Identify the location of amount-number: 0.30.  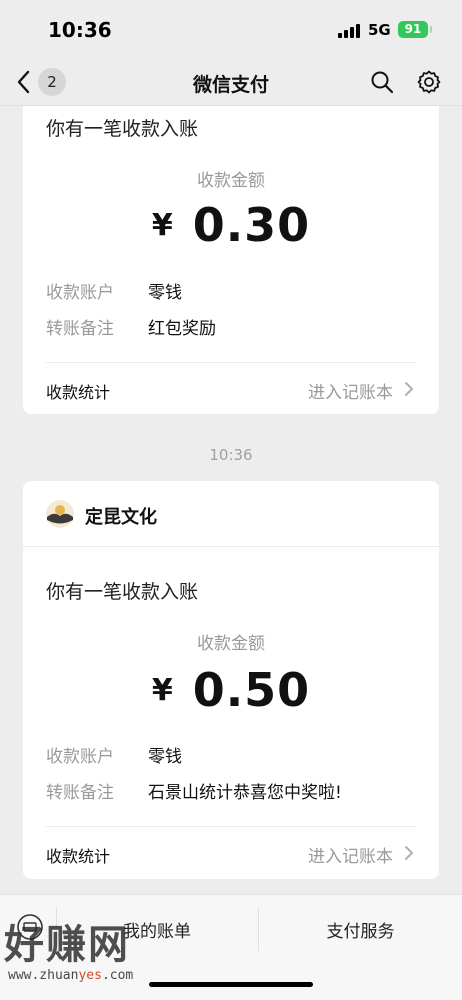
(251, 225).